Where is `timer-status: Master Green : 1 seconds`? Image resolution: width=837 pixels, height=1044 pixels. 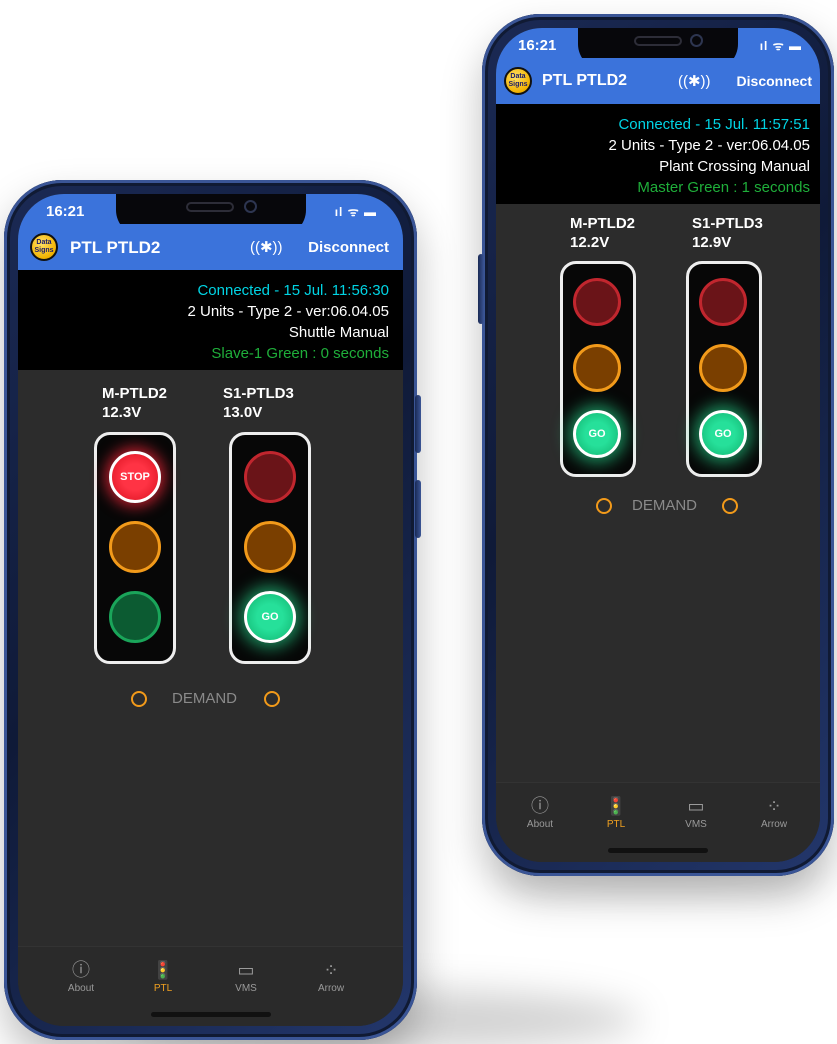
timer-status: Master Green : 1 seconds is located at coordinates (723, 187).